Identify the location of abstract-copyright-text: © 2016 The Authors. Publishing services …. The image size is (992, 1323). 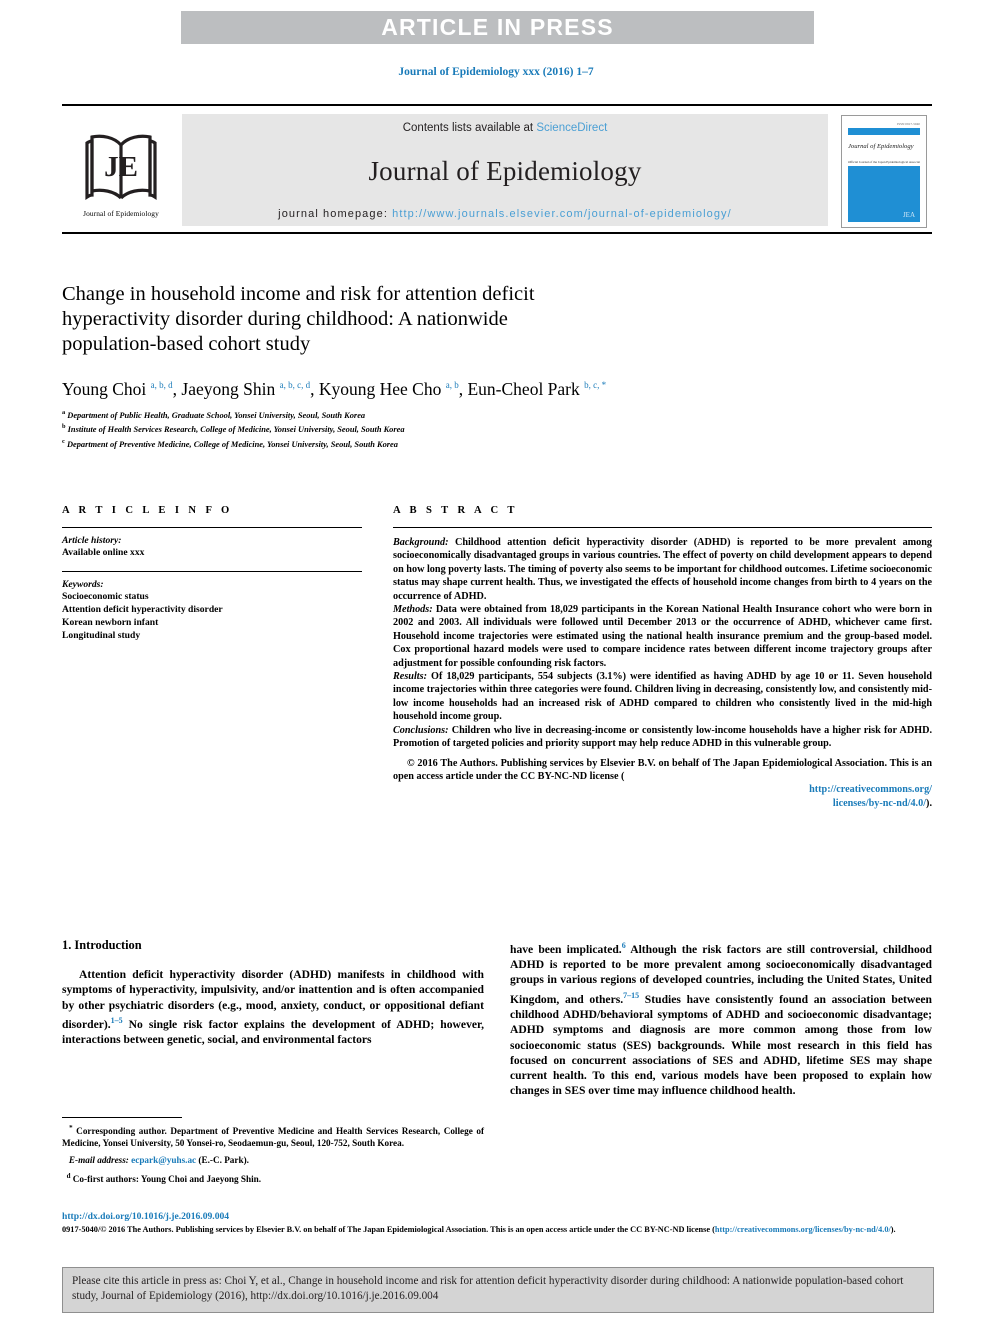
(662, 769).